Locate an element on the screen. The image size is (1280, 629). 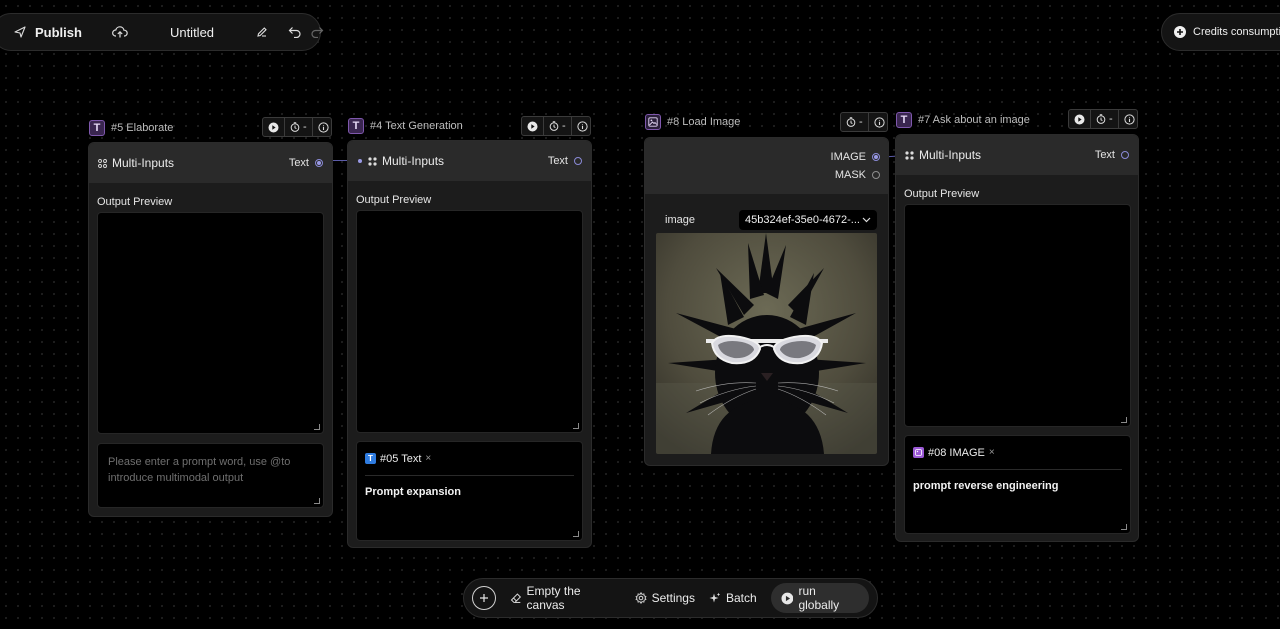
run-globally-button: run globally is located at coordinates (819, 598).